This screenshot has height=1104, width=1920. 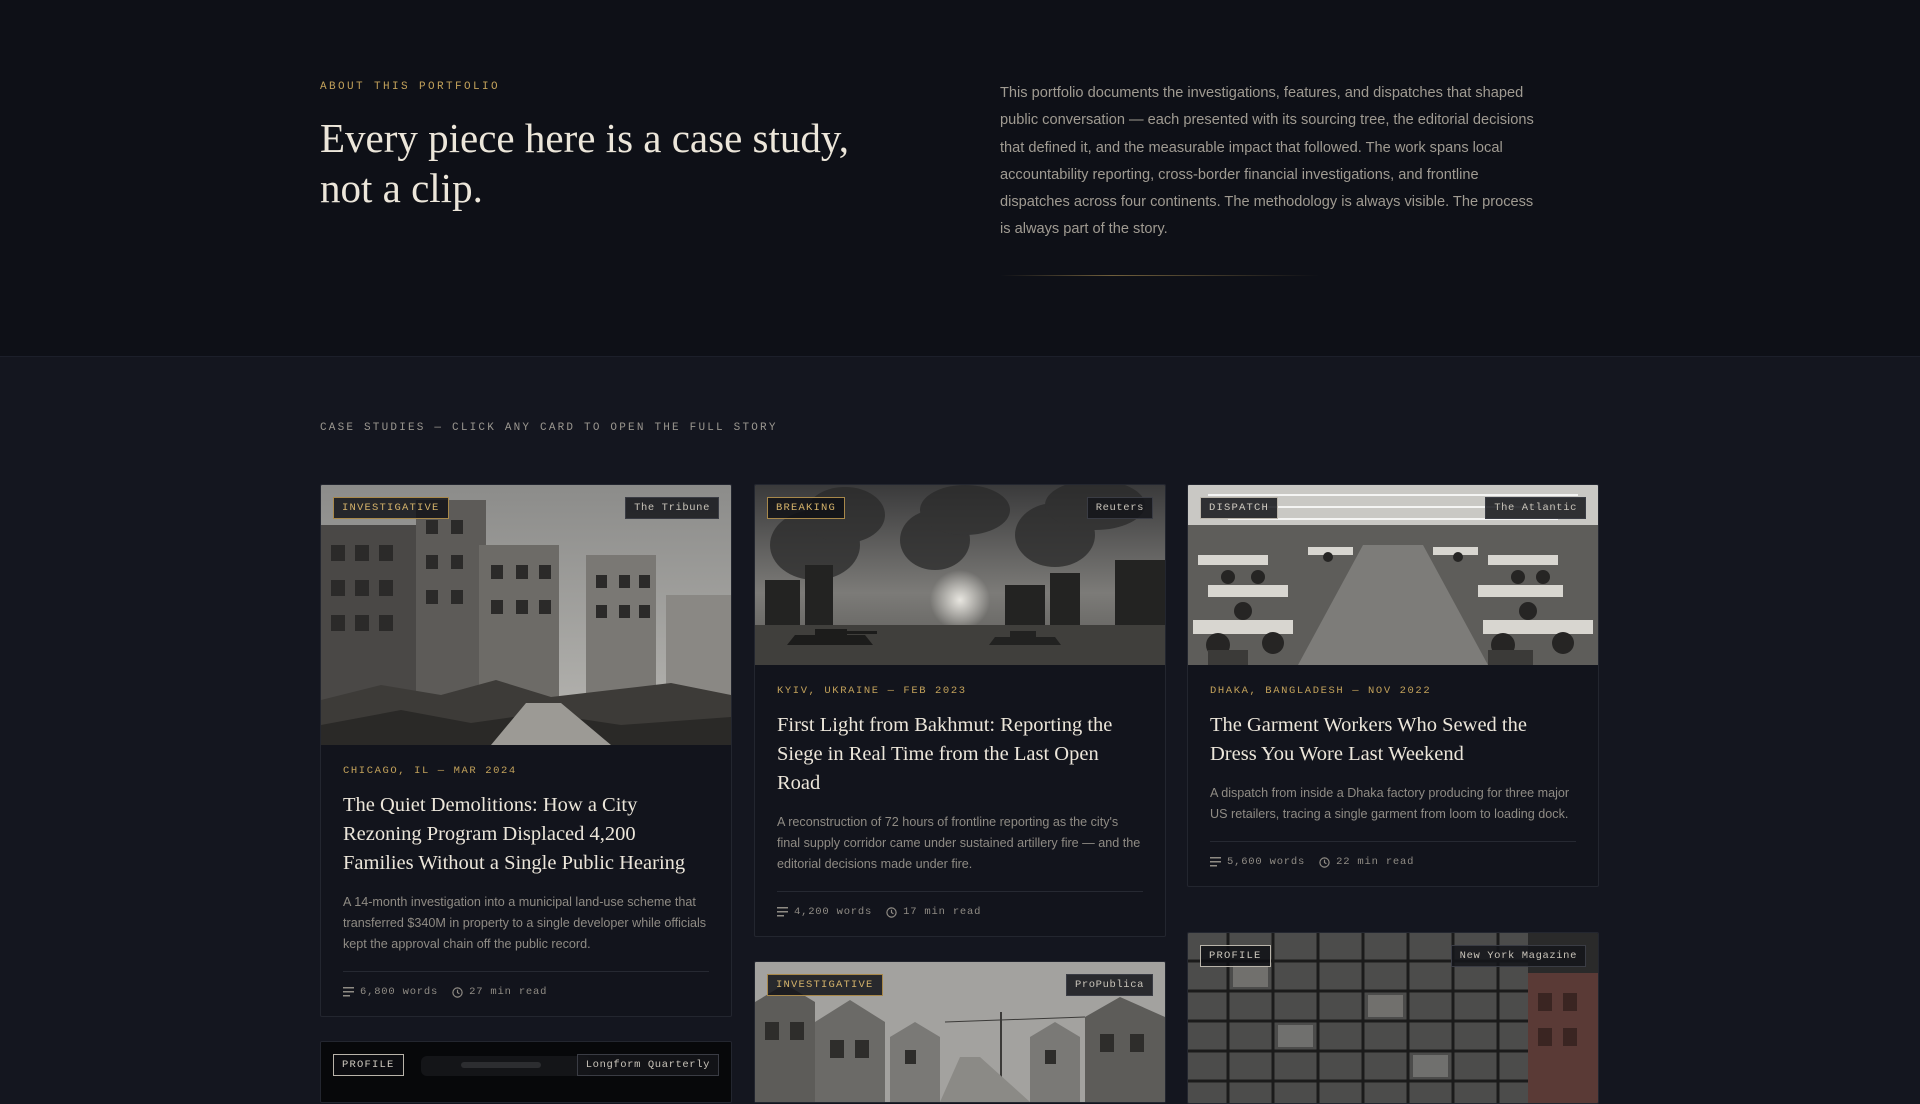 I want to click on read-time: 17 min read, so click(x=933, y=912).